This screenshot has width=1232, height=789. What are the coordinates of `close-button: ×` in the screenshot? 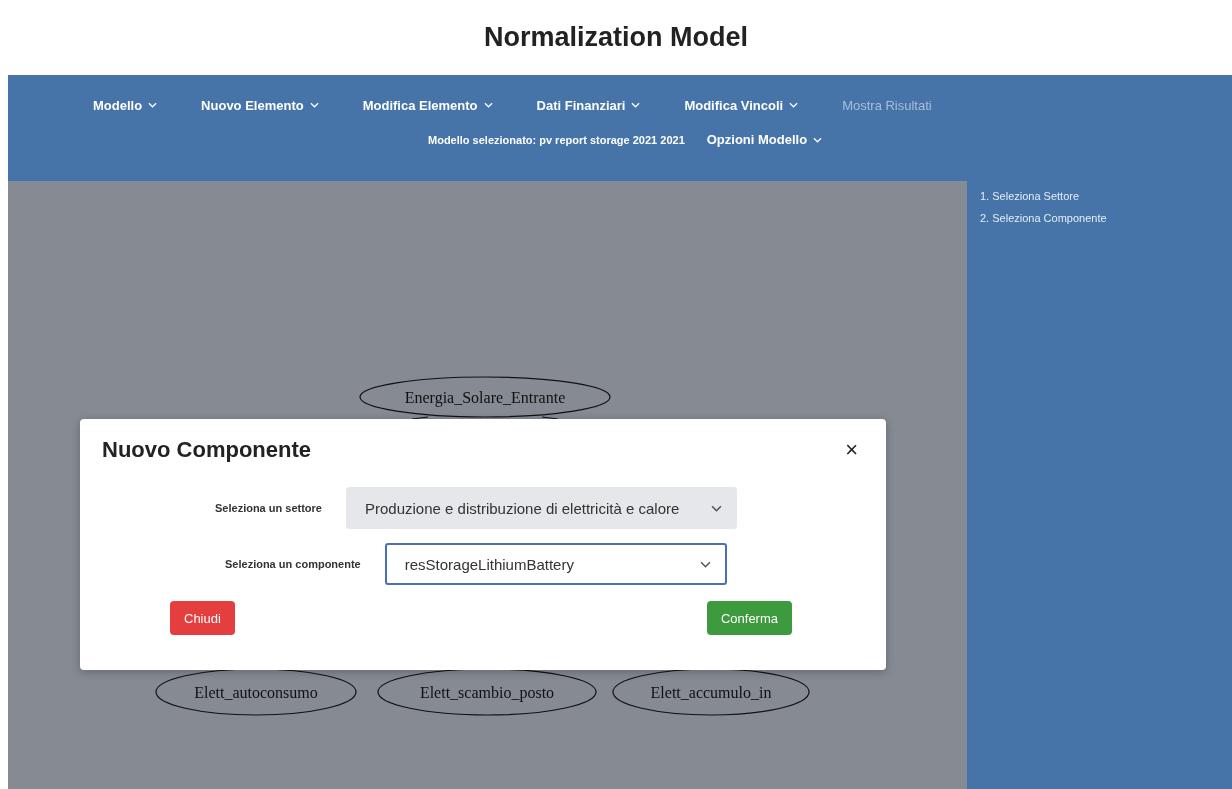 It's located at (851, 450).